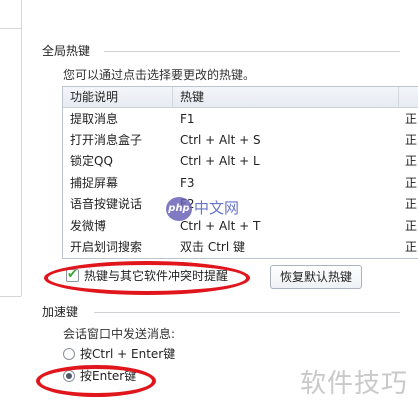 Image resolution: width=418 pixels, height=416 pixels. What do you see at coordinates (247, 312) in the screenshot?
I see `accelerator-divider` at bounding box center [247, 312].